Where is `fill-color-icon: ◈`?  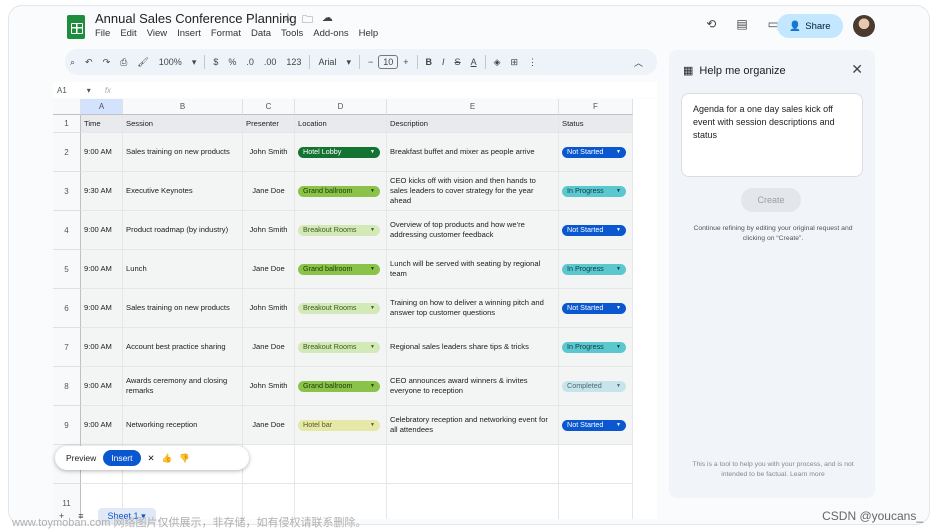
fill-color-icon: ◈ is located at coordinates (497, 62).